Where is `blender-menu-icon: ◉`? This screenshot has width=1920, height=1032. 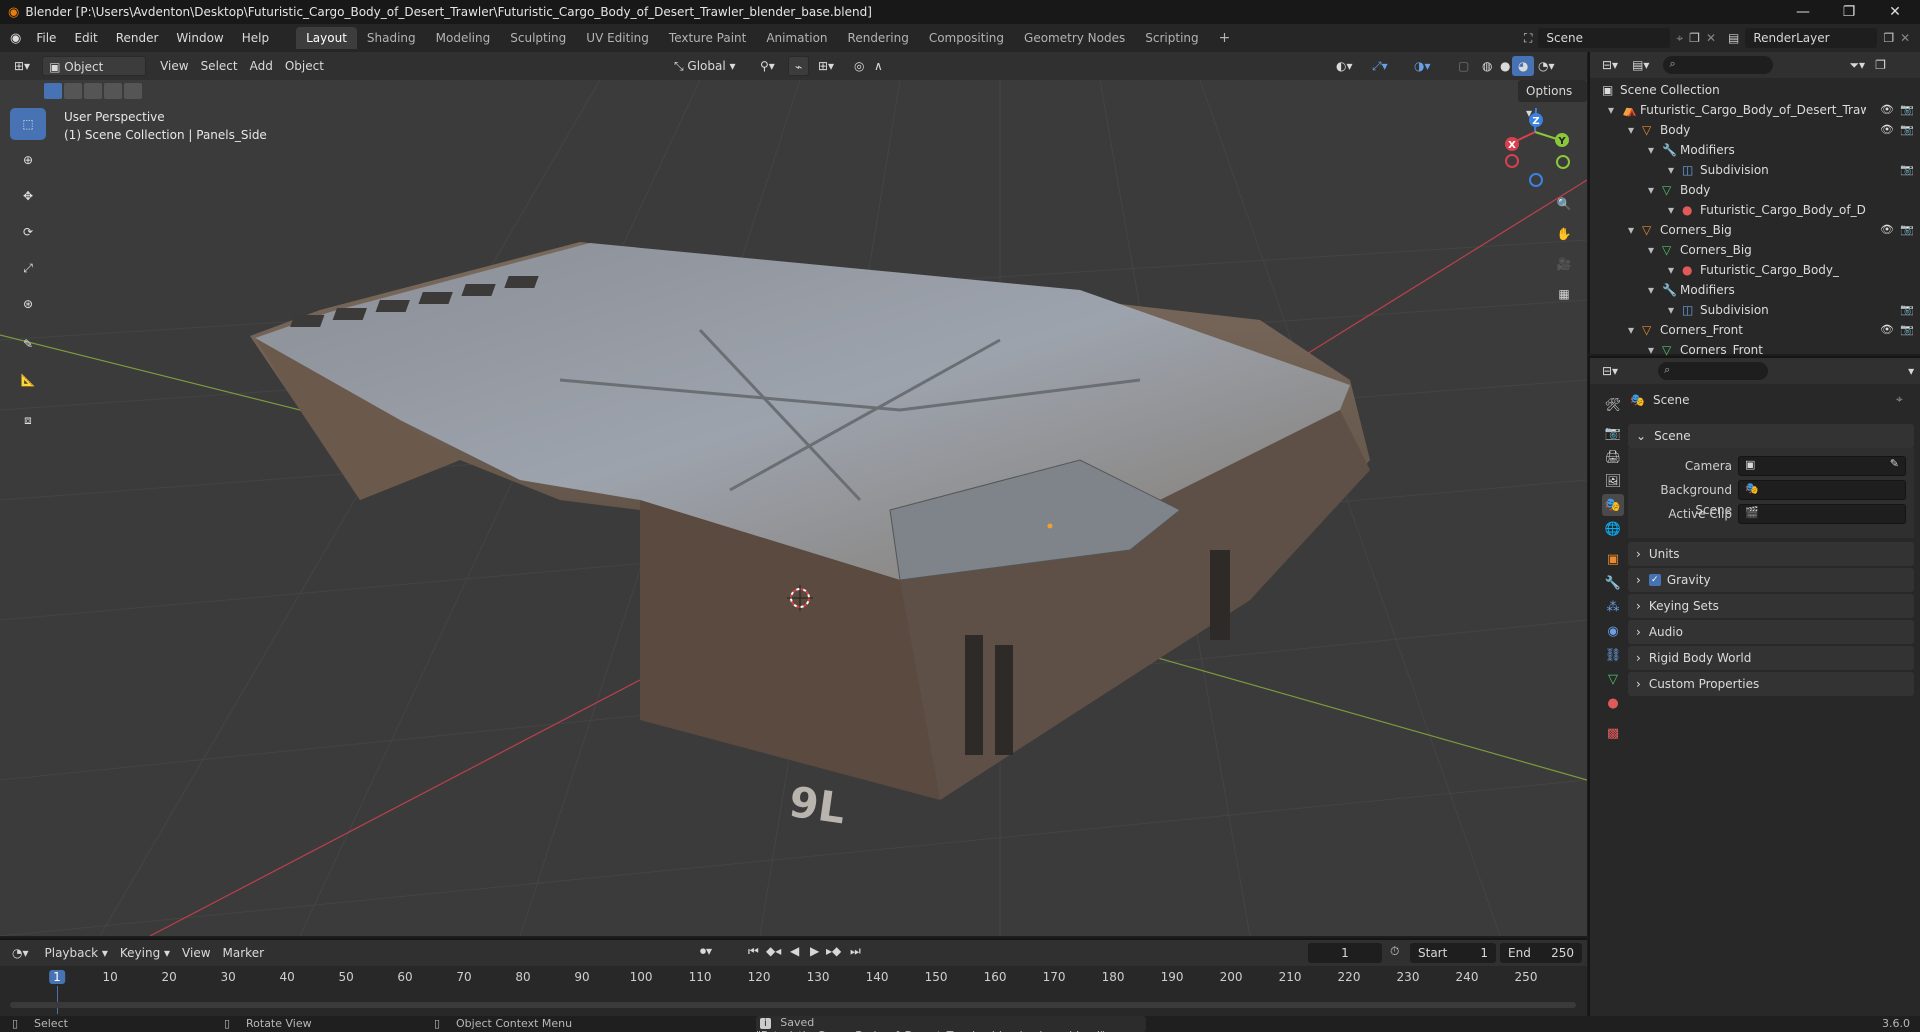
blender-menu-icon: ◉ is located at coordinates (15, 38).